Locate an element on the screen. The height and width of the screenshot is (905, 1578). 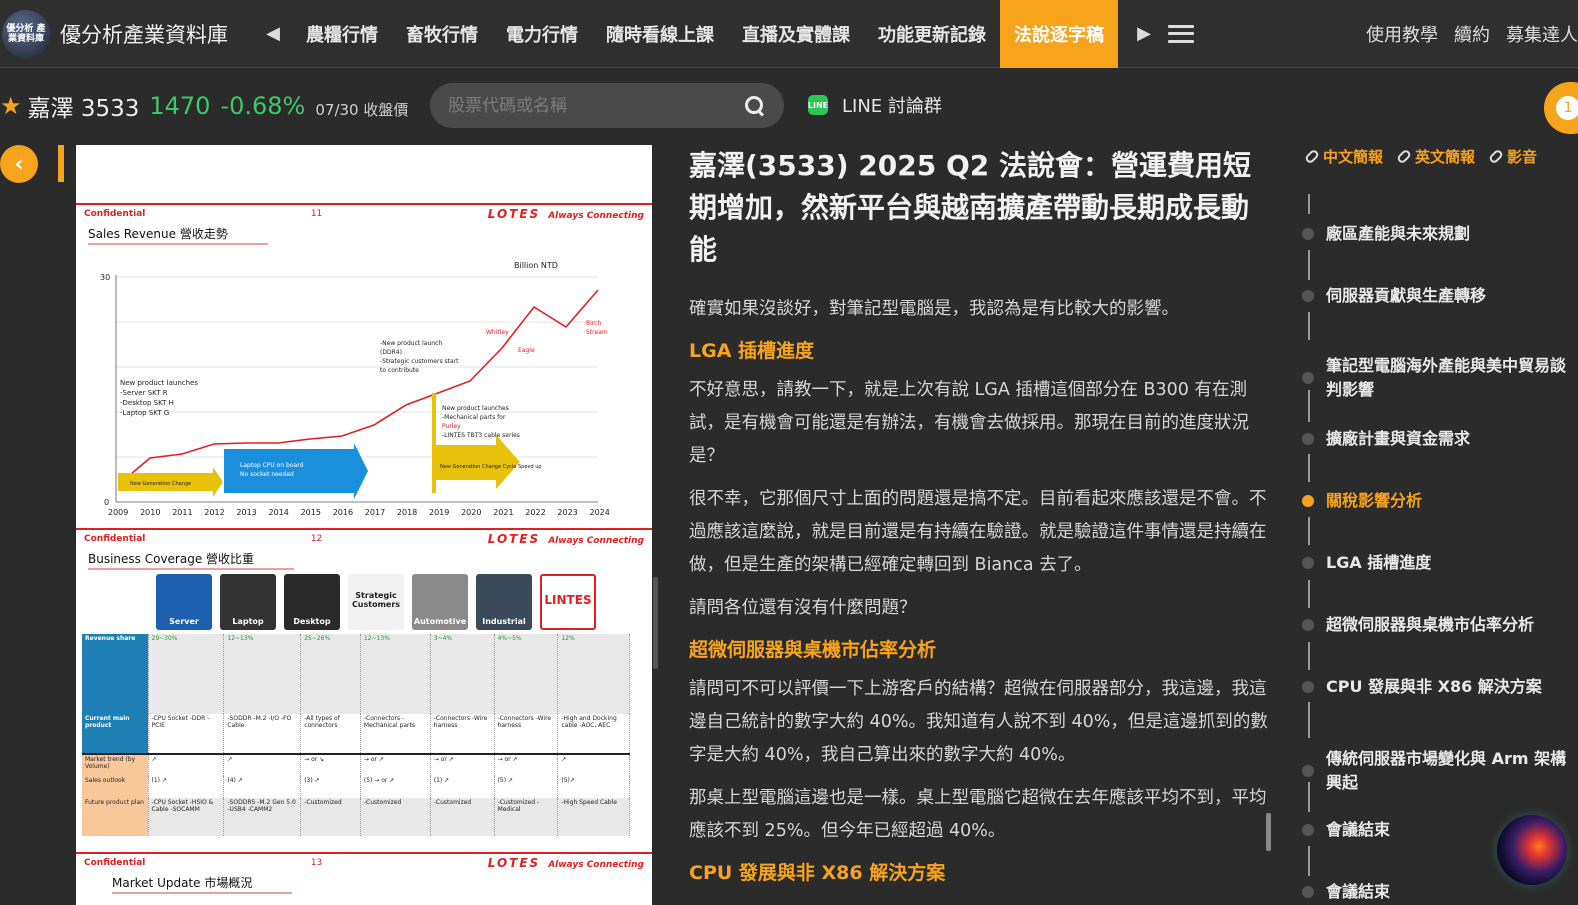
tutorial-link: 使用教學 is located at coordinates (1402, 34).